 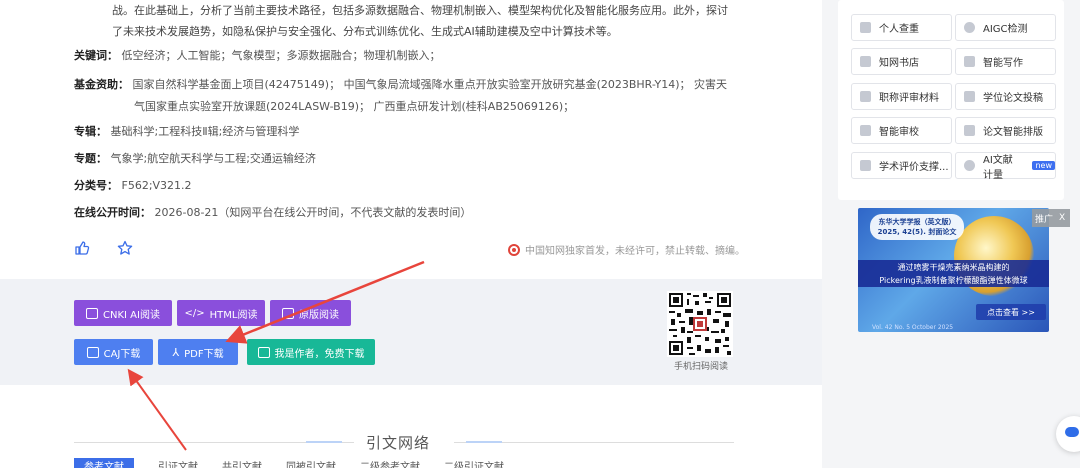 I want to click on sidebar-item-ai-bibliometrics: AI文献计量 new, so click(x=1005, y=166).